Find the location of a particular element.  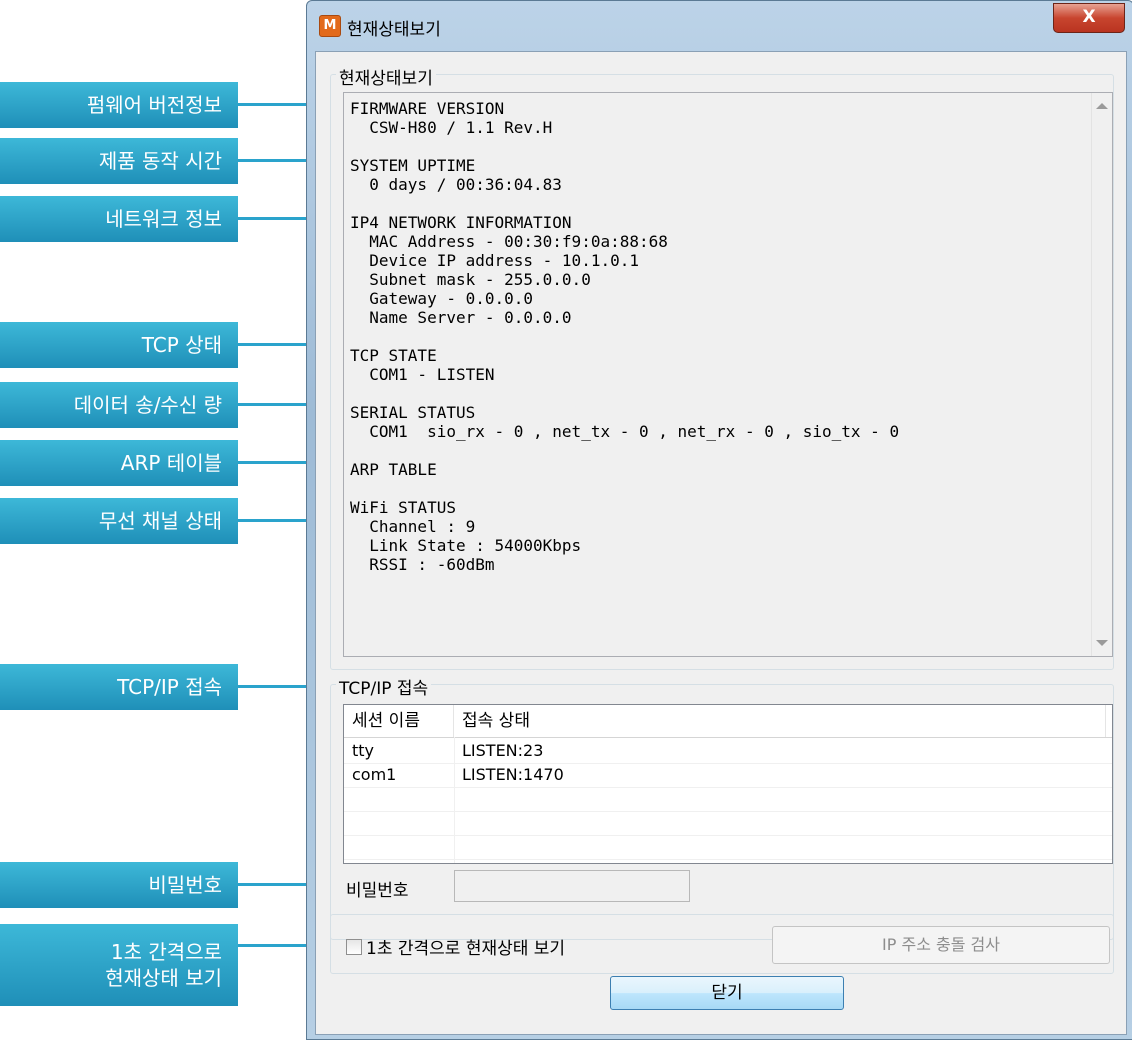

tcpip-group-label: TCP/IP 접속 is located at coordinates (384, 686).